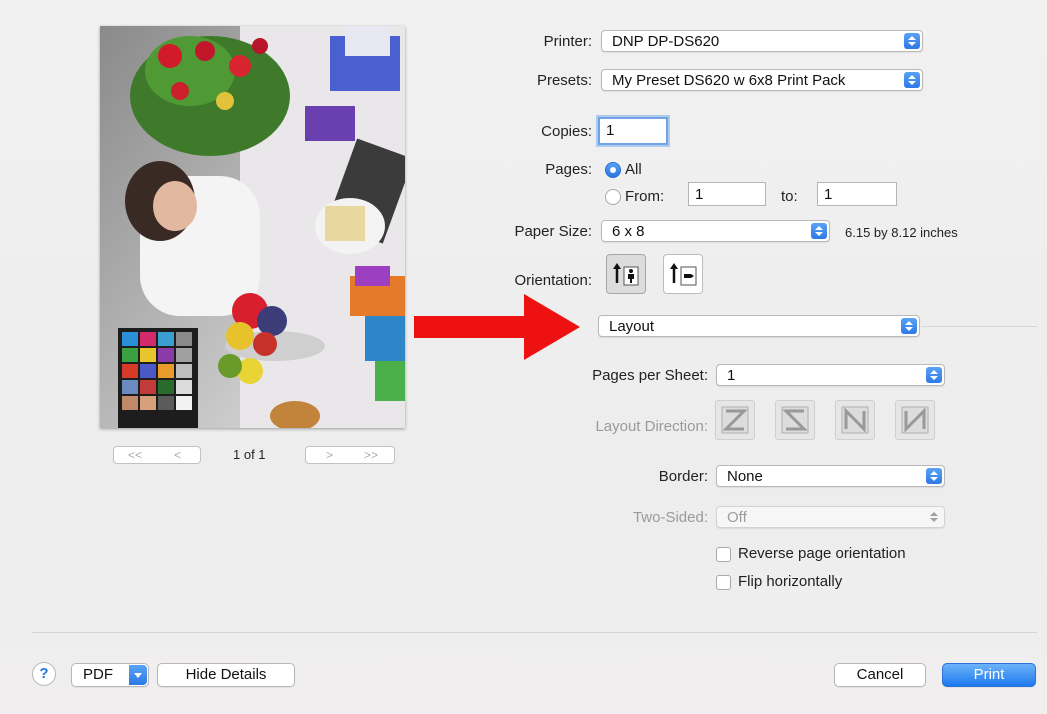 The image size is (1047, 714). What do you see at coordinates (633, 131) in the screenshot?
I see `copies-input: 1` at bounding box center [633, 131].